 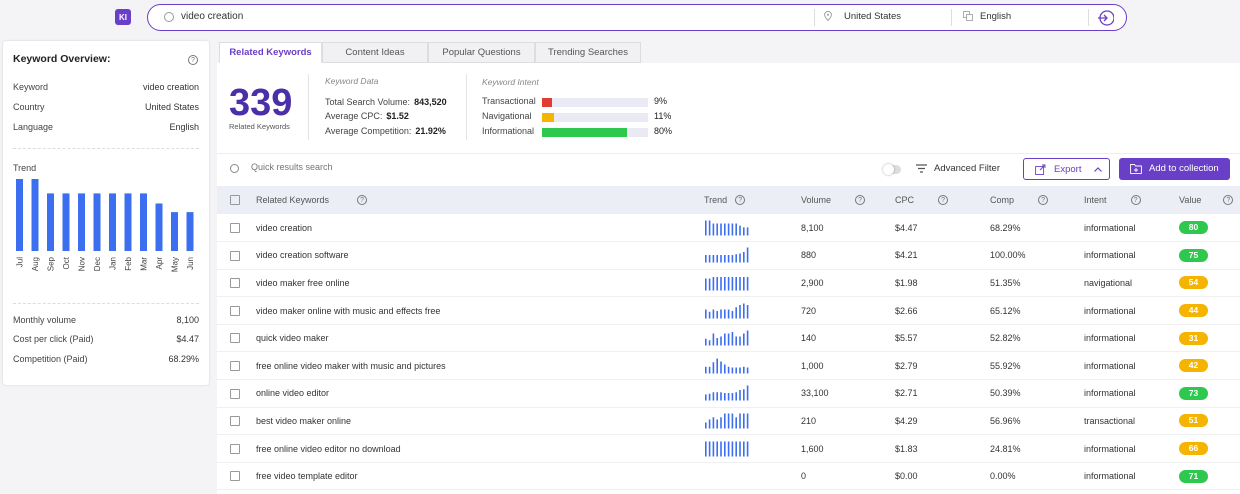 What do you see at coordinates (507, 116) in the screenshot?
I see `intent-label: Navigational` at bounding box center [507, 116].